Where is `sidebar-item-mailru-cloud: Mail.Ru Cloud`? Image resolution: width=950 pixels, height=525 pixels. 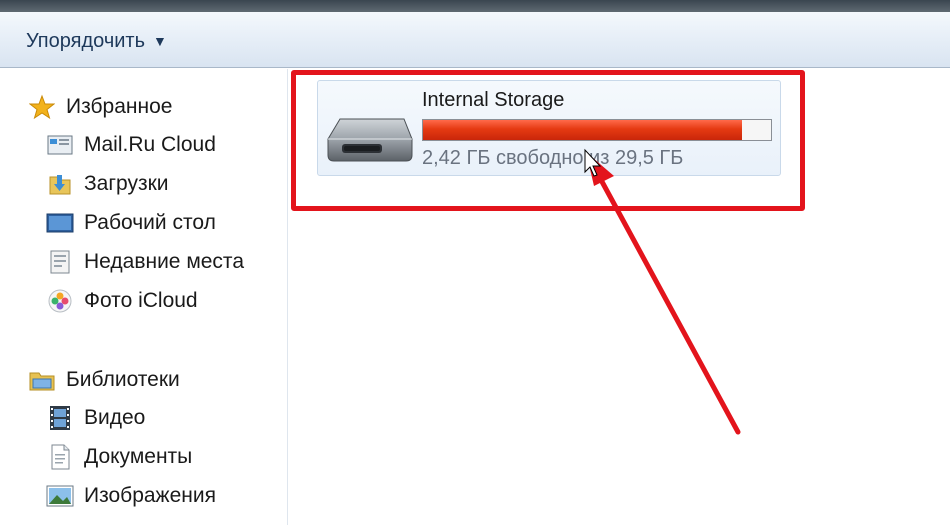
sidebar-item-mailru-cloud: Mail.Ru Cloud is located at coordinates (131, 145).